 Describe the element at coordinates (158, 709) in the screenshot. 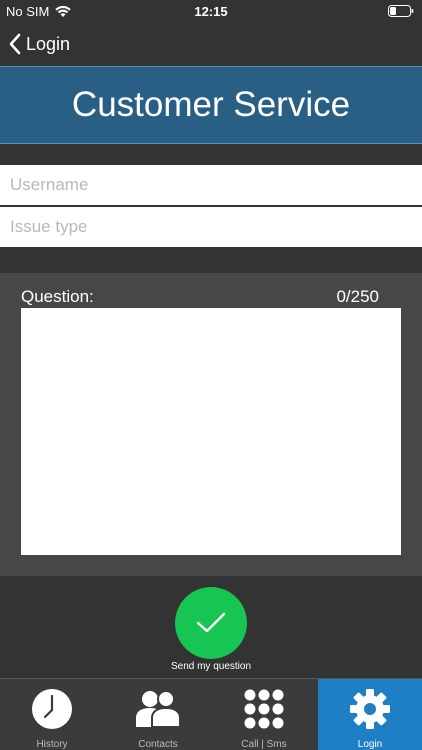

I see `contacts-icon` at that location.